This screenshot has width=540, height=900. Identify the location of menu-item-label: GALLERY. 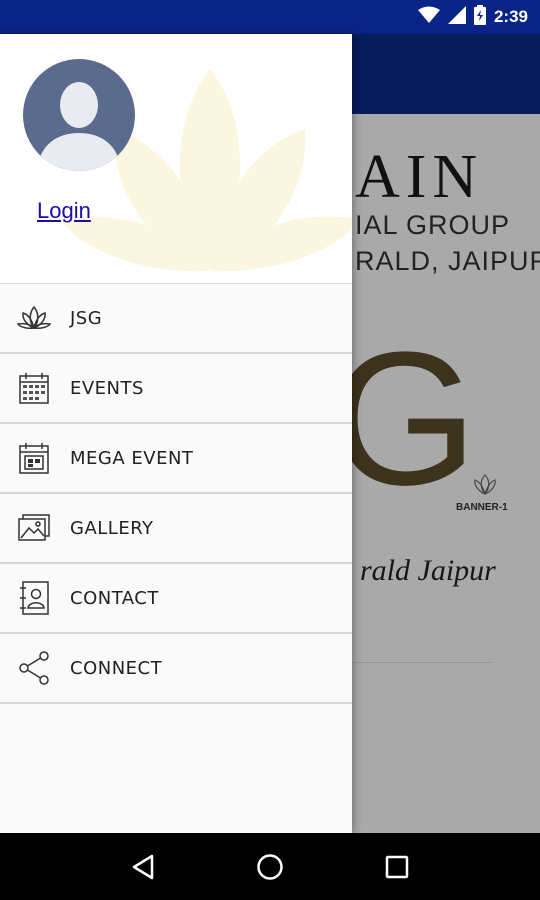
(112, 528).